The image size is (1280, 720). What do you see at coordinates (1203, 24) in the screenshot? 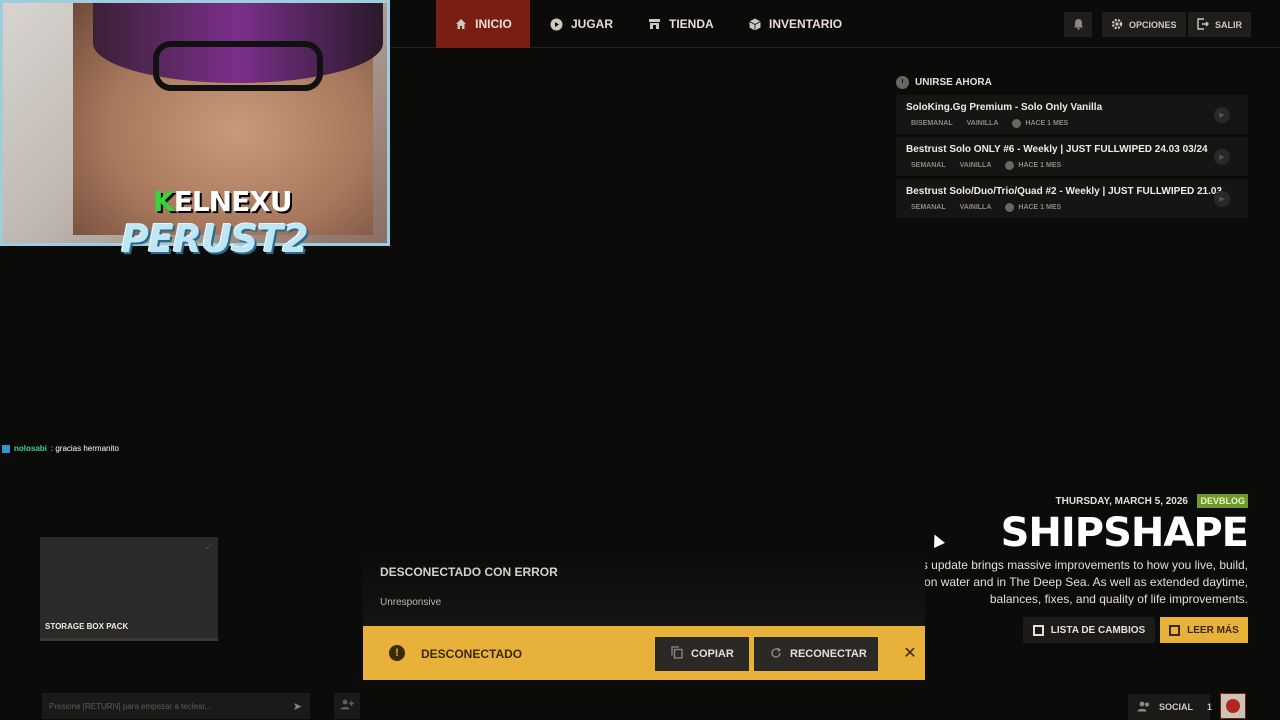
I see `exit-icon` at bounding box center [1203, 24].